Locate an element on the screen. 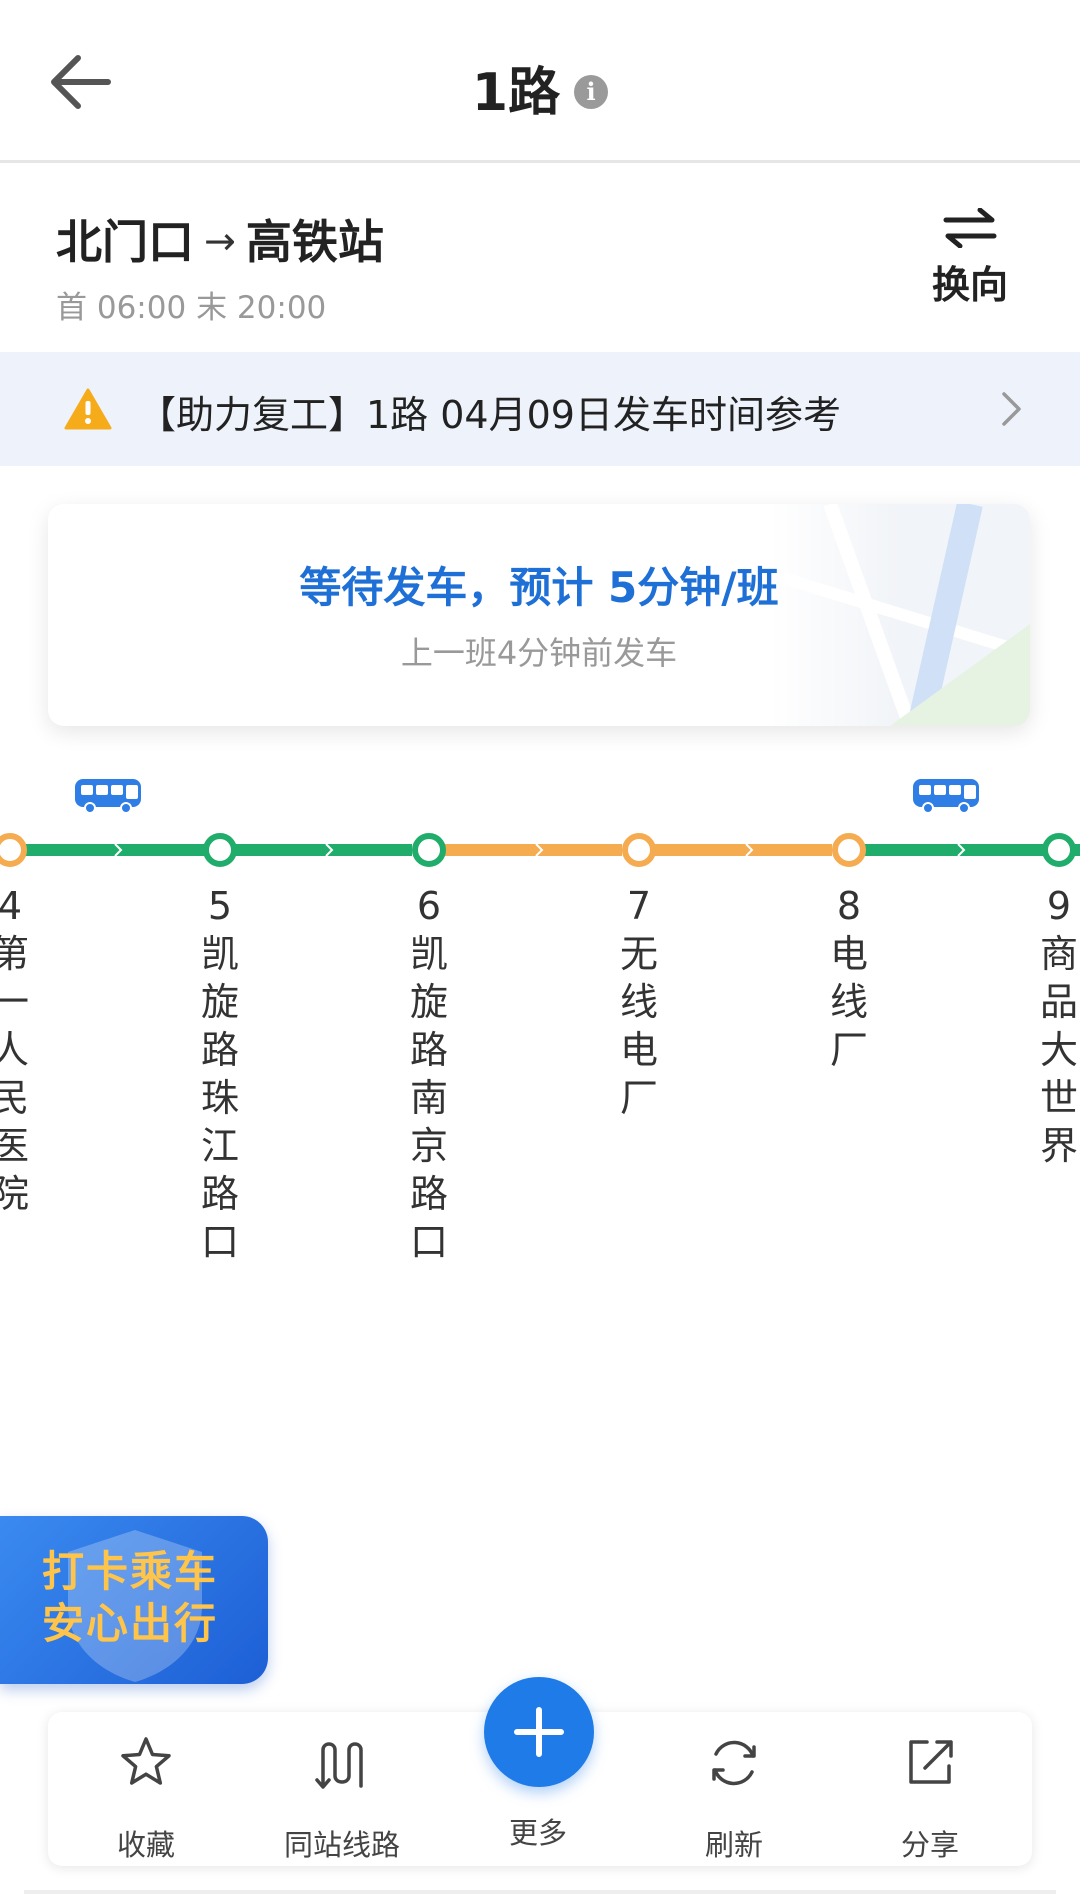 The width and height of the screenshot is (1080, 1898). check-in-promo: 打卡乘车 安心出行 is located at coordinates (134, 1600).